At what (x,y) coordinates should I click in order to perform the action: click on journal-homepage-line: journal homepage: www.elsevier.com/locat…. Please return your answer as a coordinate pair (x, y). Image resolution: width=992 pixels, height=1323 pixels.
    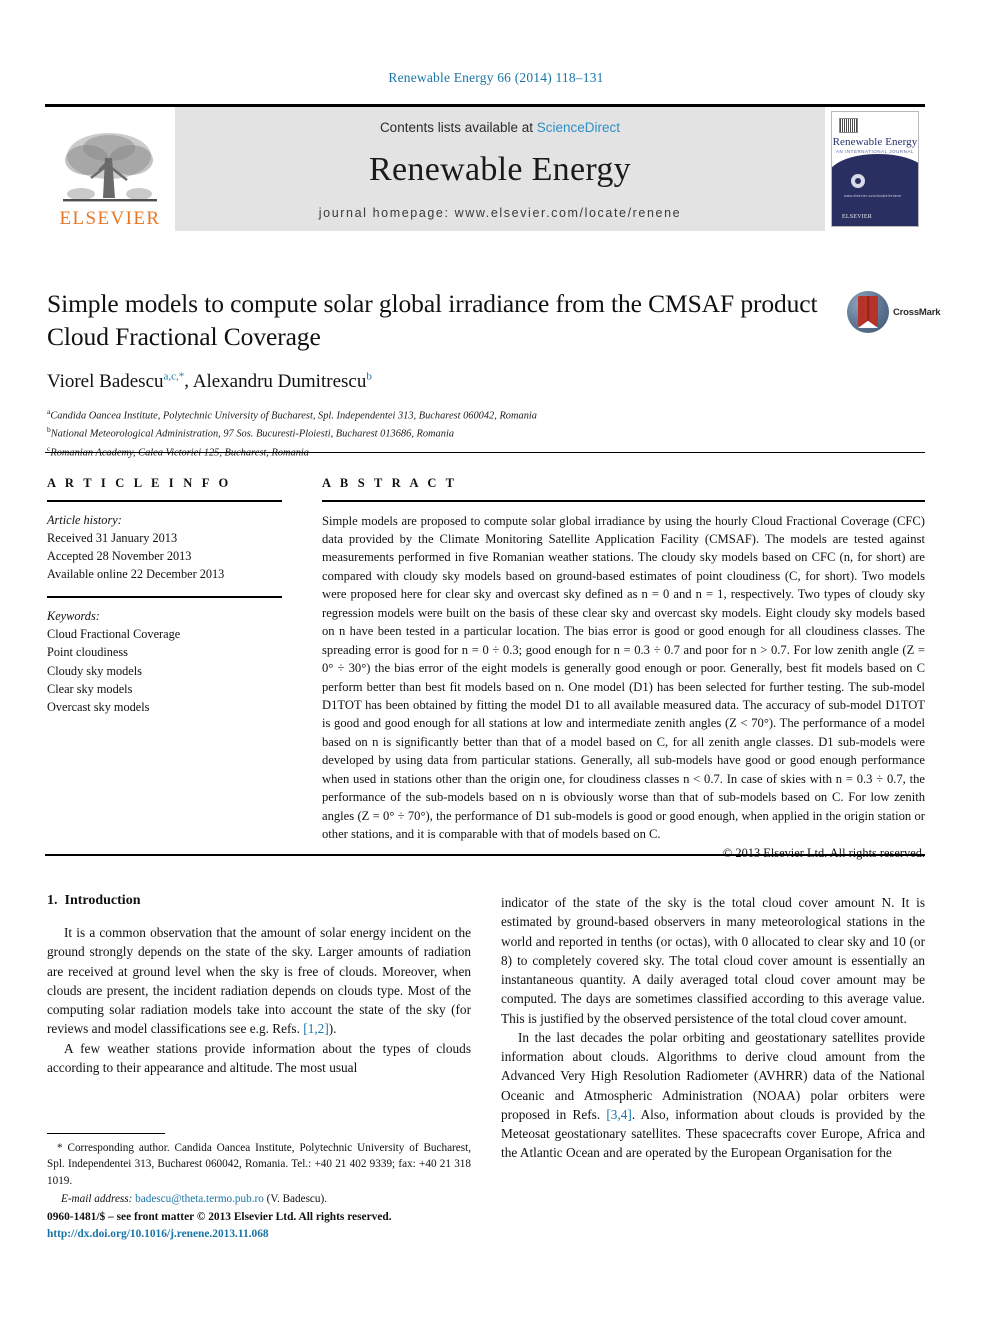
    Looking at the image, I should click on (500, 213).